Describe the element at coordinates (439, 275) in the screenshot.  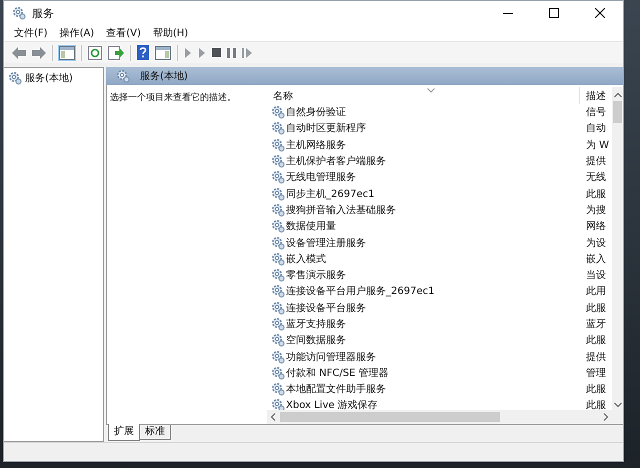
I see `service-row: 零售演示服务 当设` at that location.